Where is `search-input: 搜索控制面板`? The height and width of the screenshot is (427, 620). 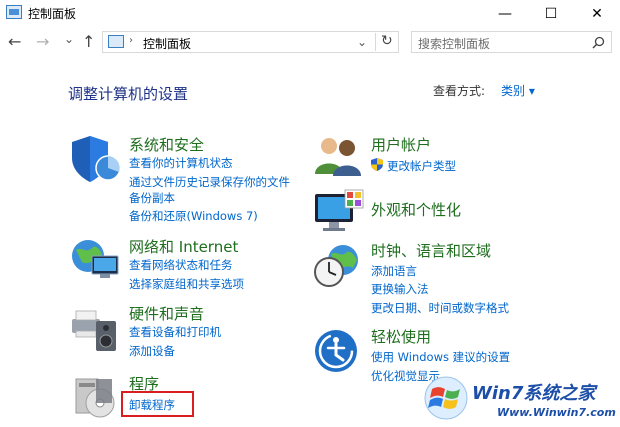 search-input: 搜索控制面板 is located at coordinates (511, 42).